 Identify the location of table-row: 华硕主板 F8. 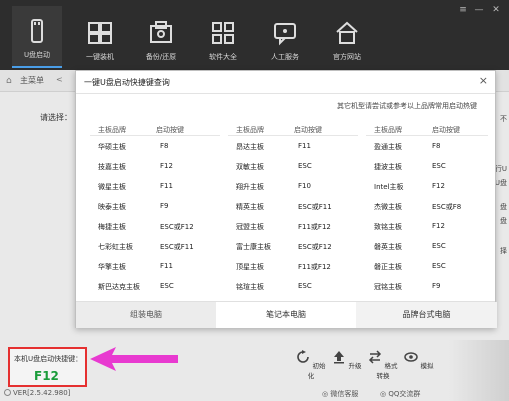
(155, 146).